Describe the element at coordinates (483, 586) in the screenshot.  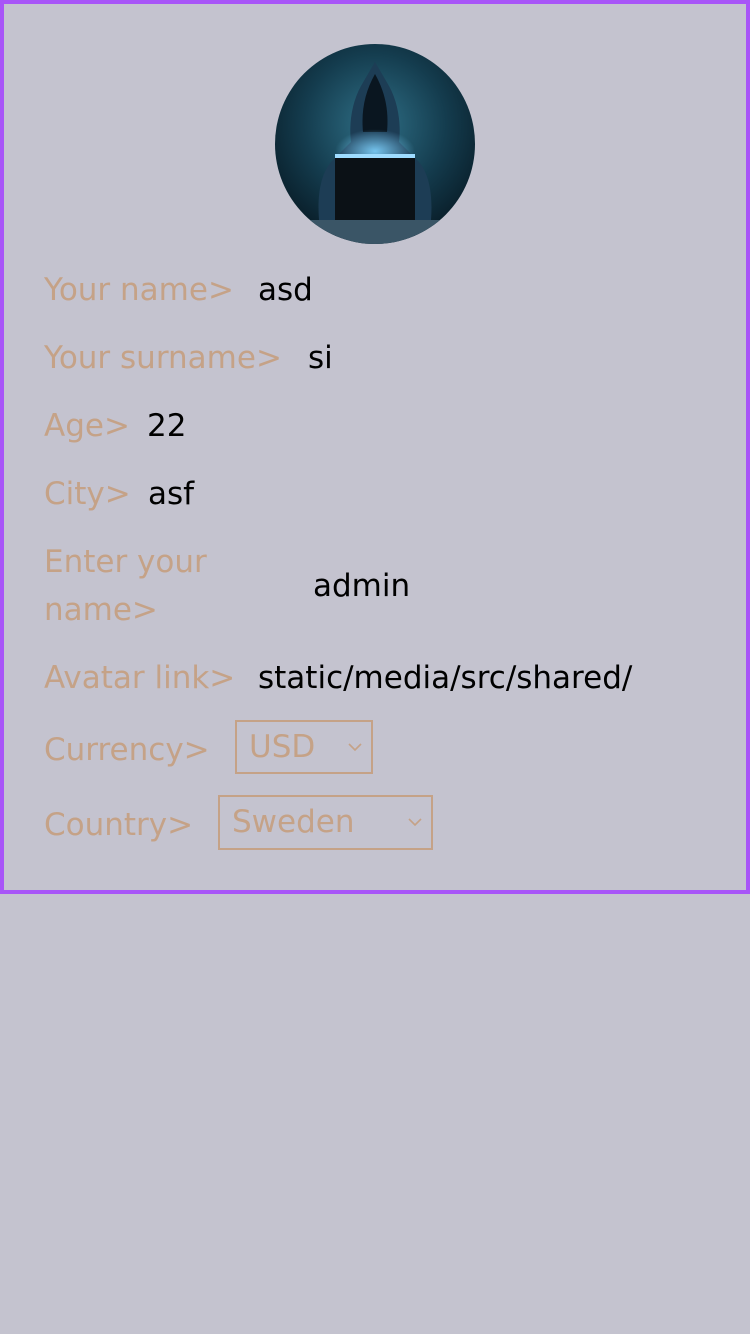
I see `username-input: admin` at that location.